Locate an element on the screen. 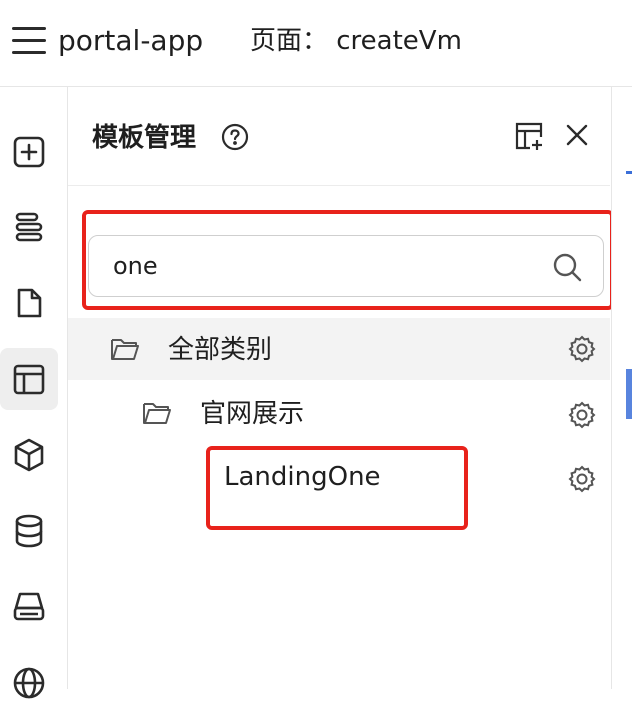  rail-globe-button is located at coordinates (29, 683).